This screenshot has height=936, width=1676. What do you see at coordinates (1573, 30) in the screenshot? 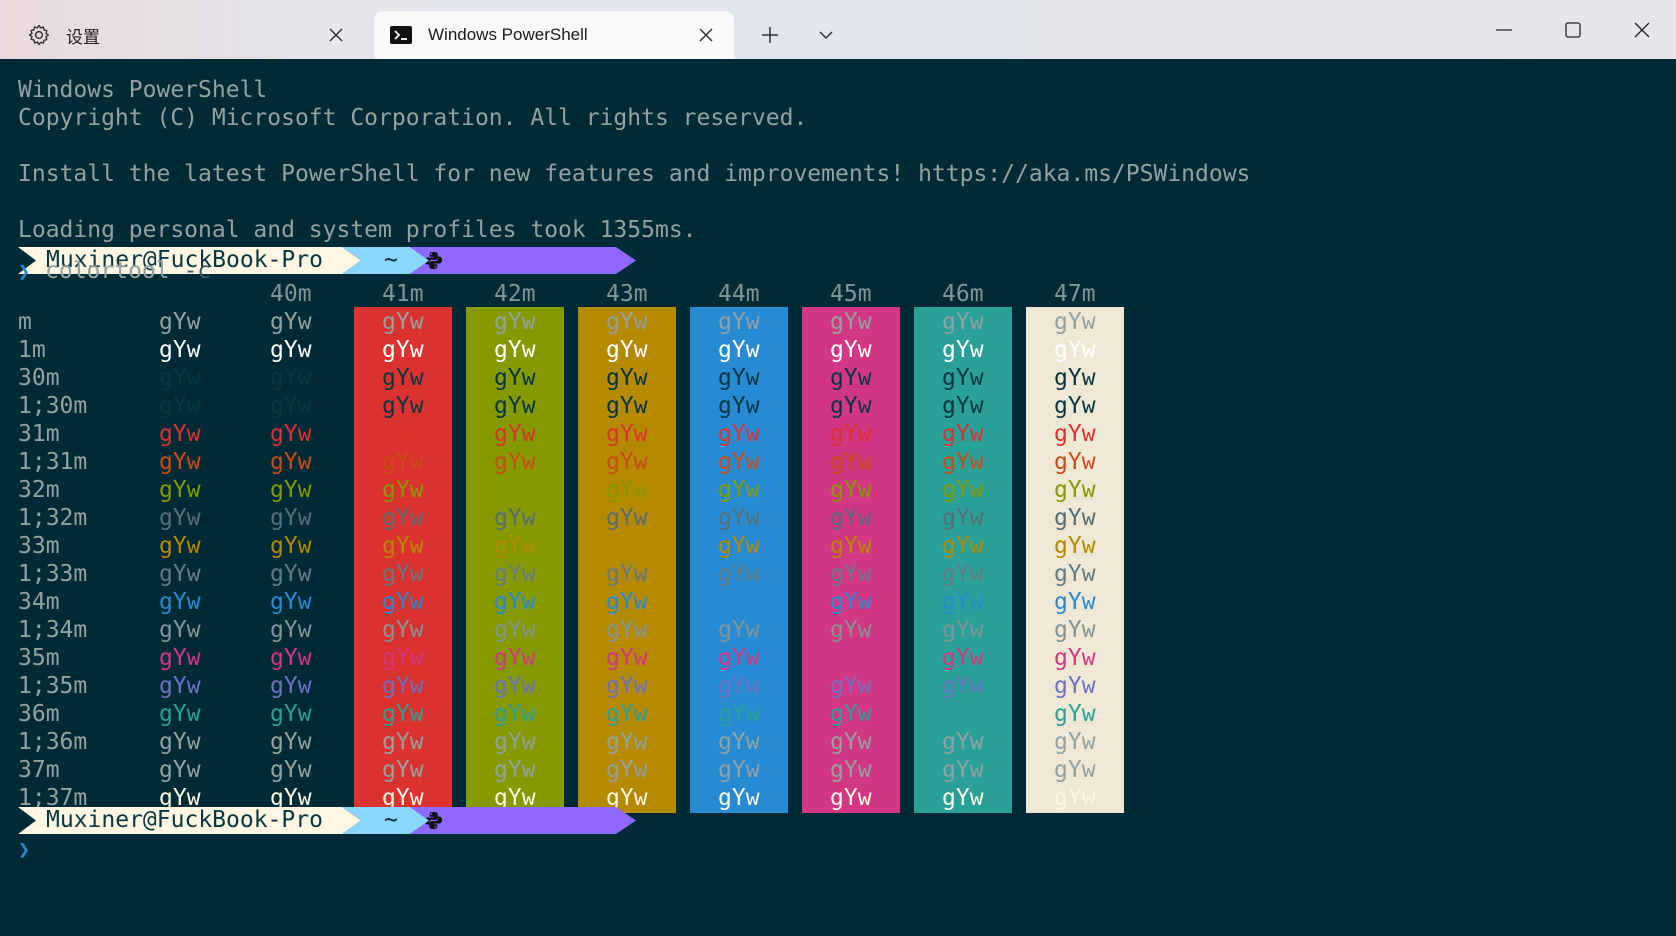
I see `maximize-button` at bounding box center [1573, 30].